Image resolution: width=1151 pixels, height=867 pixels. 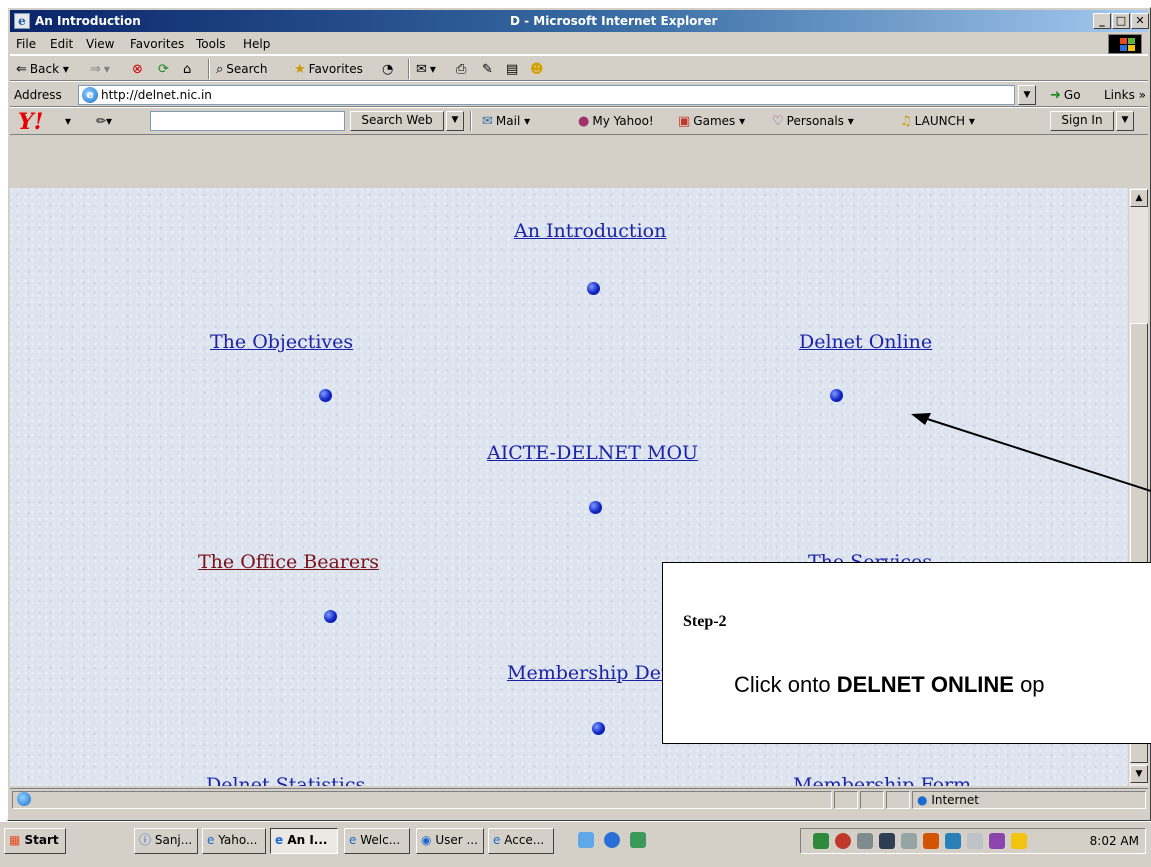 I want to click on quicklaunch-ie-icon, so click(x=612, y=840).